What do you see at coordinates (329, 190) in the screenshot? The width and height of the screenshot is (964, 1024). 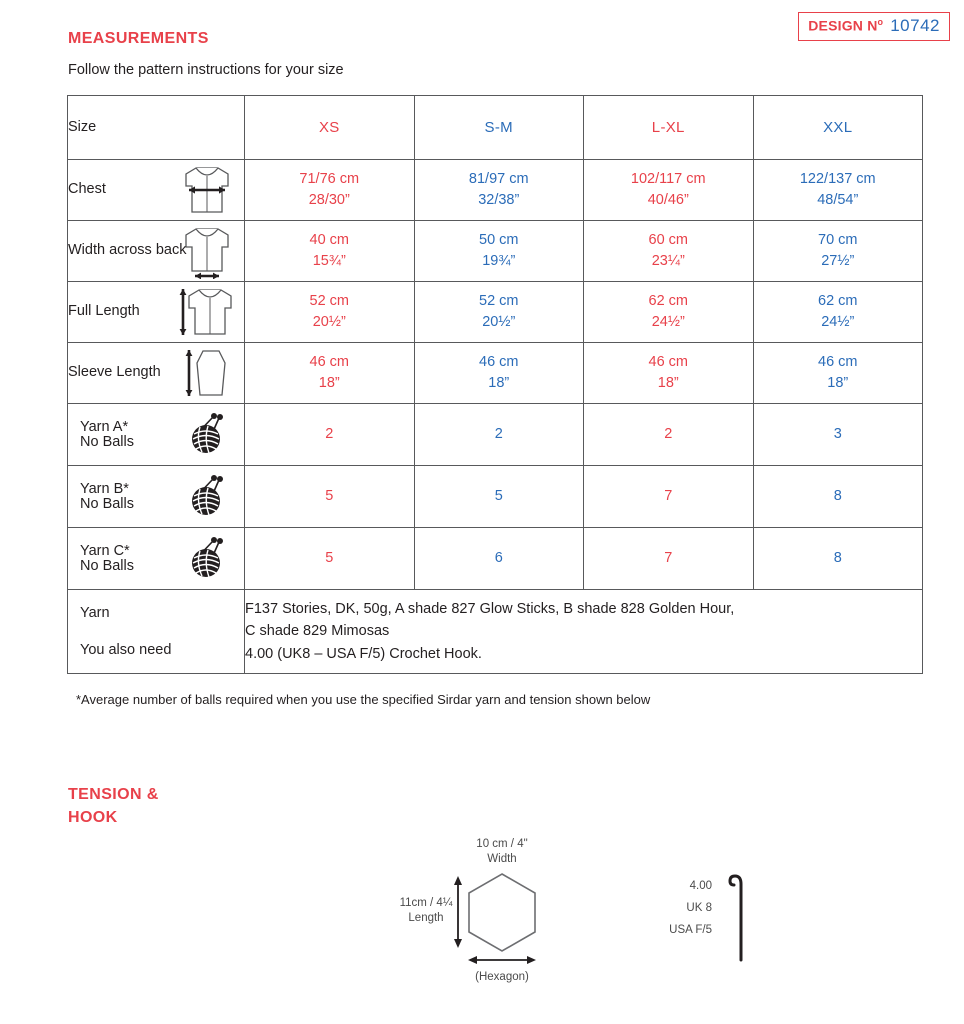 I see `cell-chest-xs: 71/76 cm 28/30”` at bounding box center [329, 190].